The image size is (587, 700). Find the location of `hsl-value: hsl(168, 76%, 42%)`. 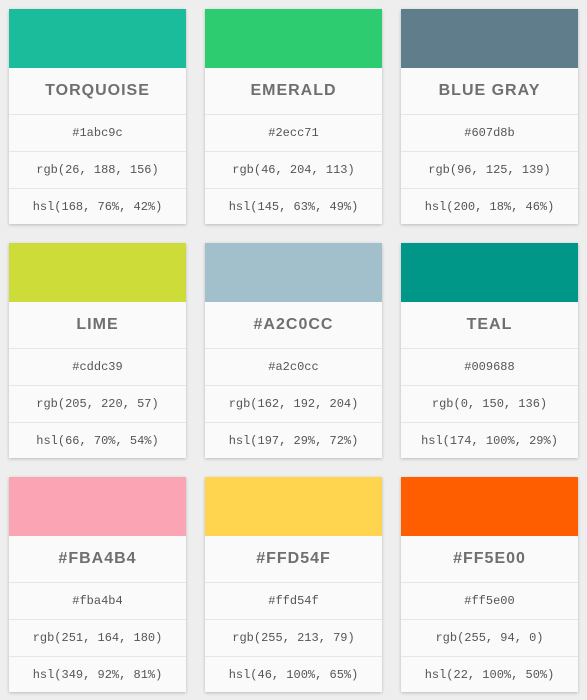

hsl-value: hsl(168, 76%, 42%) is located at coordinates (97, 207).